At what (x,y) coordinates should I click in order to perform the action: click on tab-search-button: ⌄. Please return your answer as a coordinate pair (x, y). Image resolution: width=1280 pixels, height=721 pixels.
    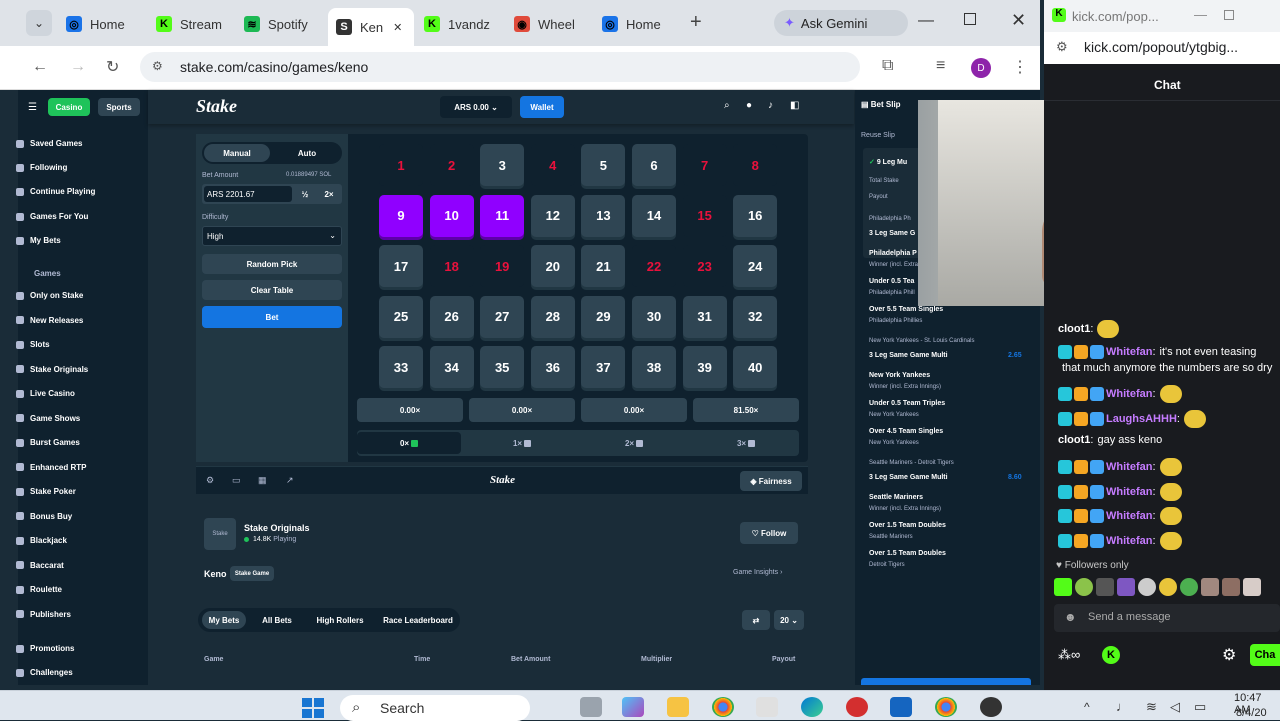
    Looking at the image, I should click on (39, 23).